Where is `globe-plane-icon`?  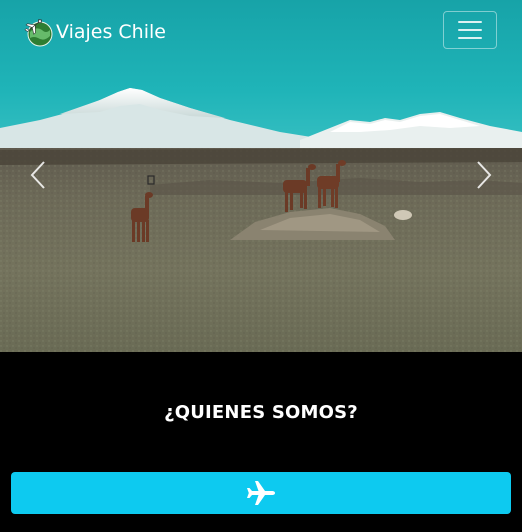 globe-plane-icon is located at coordinates (38, 33).